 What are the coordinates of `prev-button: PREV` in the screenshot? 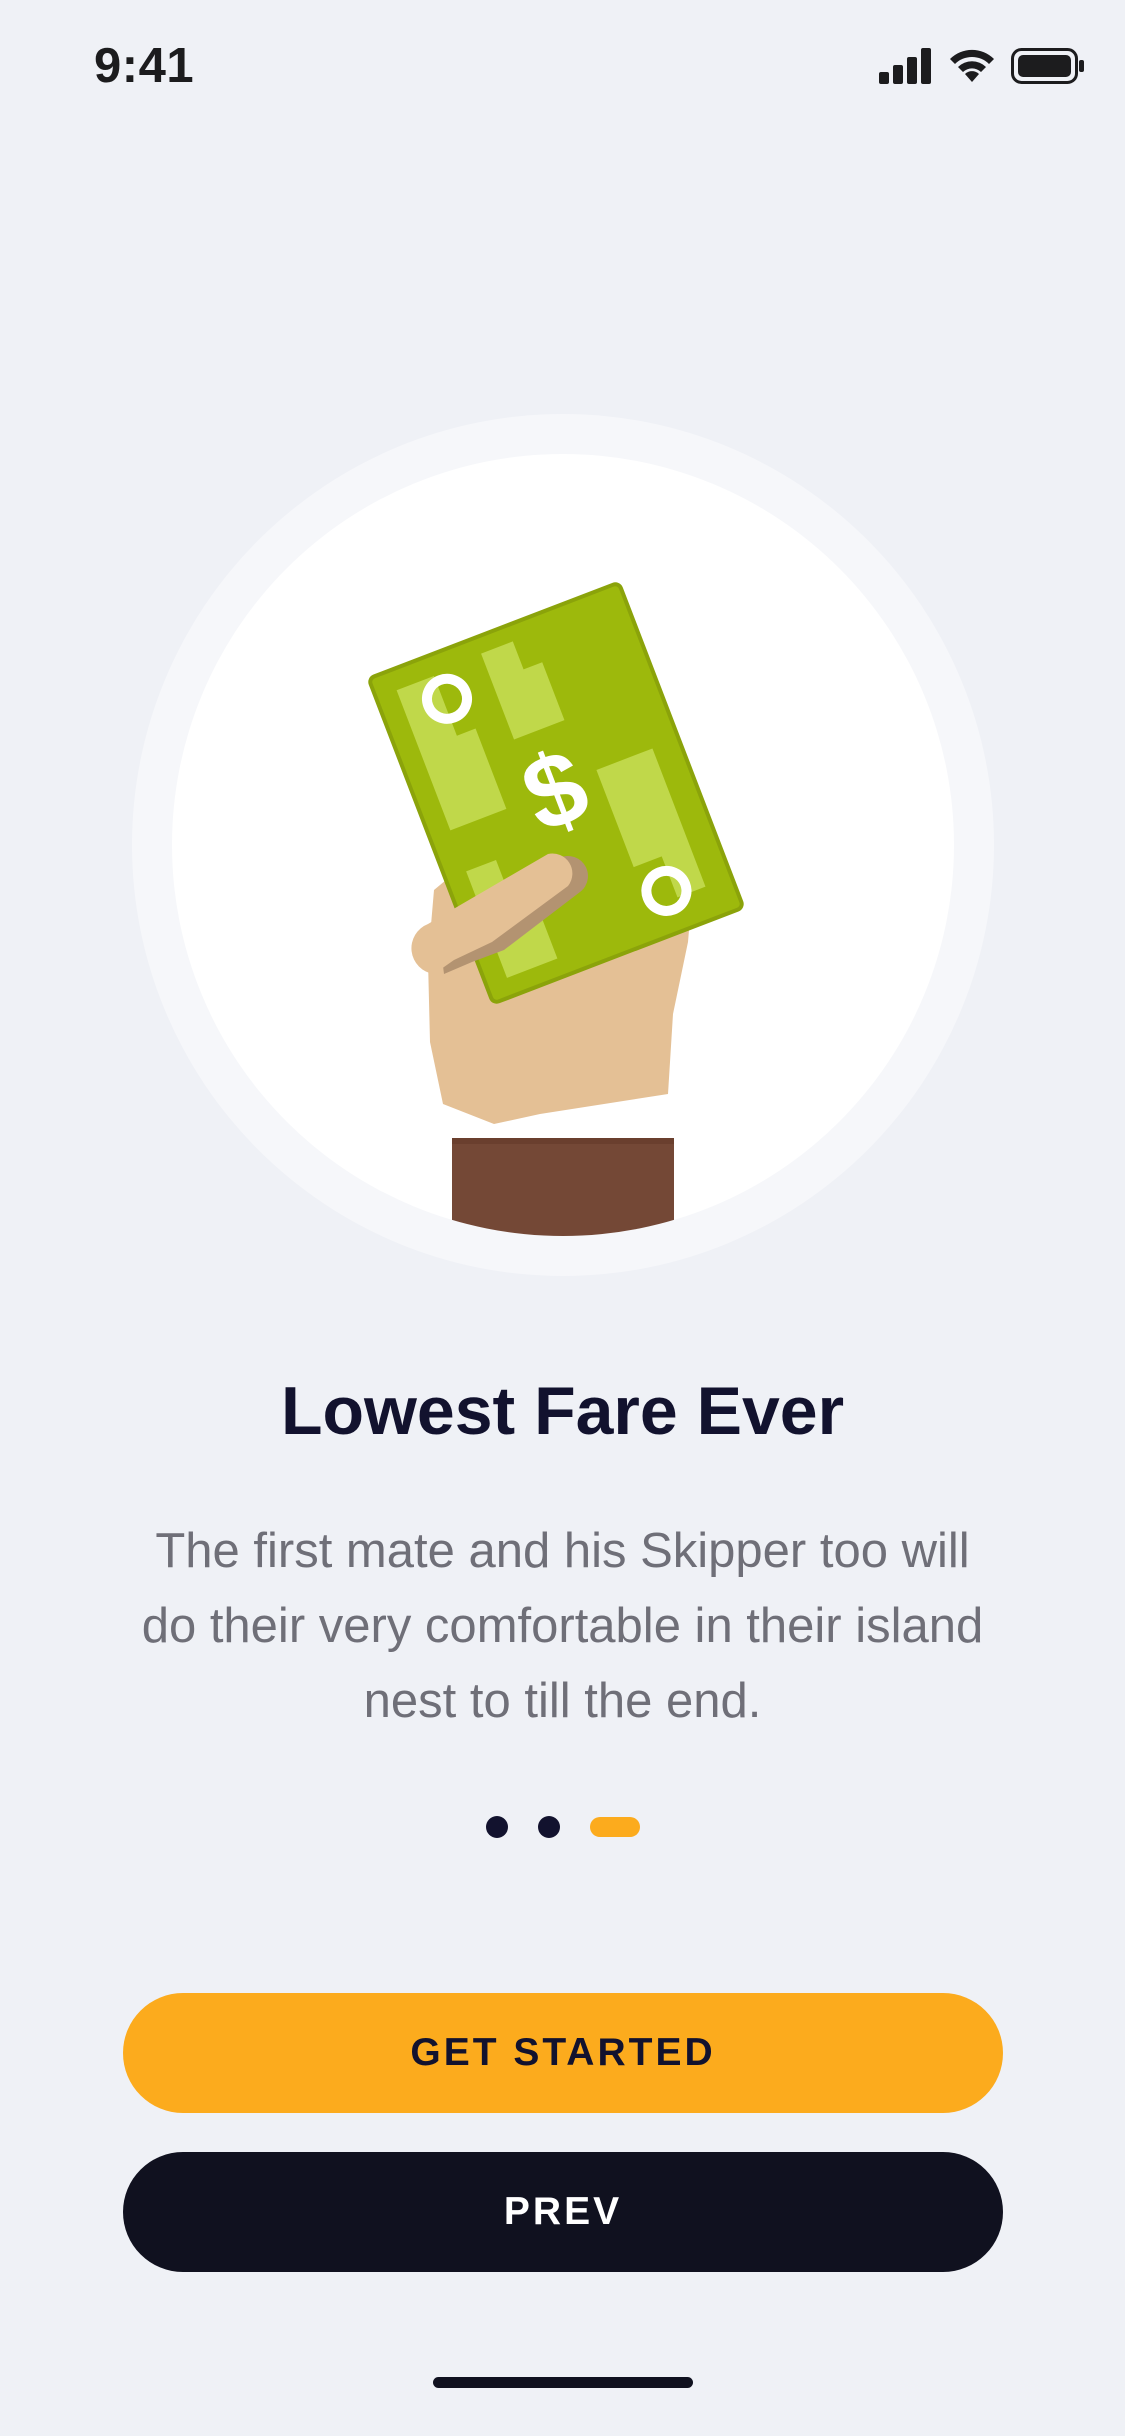 It's located at (563, 2212).